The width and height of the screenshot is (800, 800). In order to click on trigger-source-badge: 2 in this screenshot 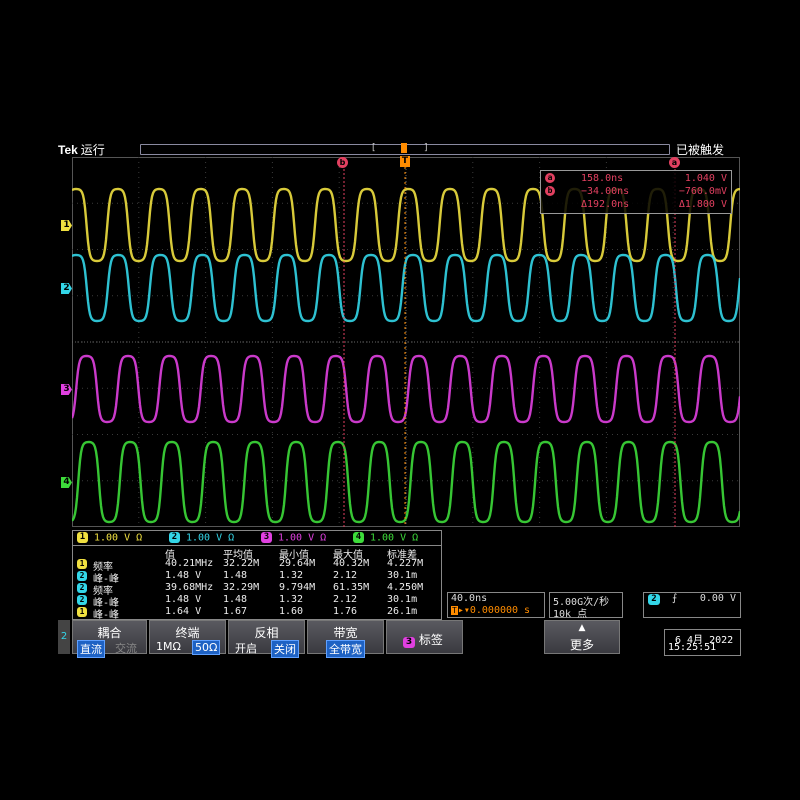, I will do `click(654, 599)`.